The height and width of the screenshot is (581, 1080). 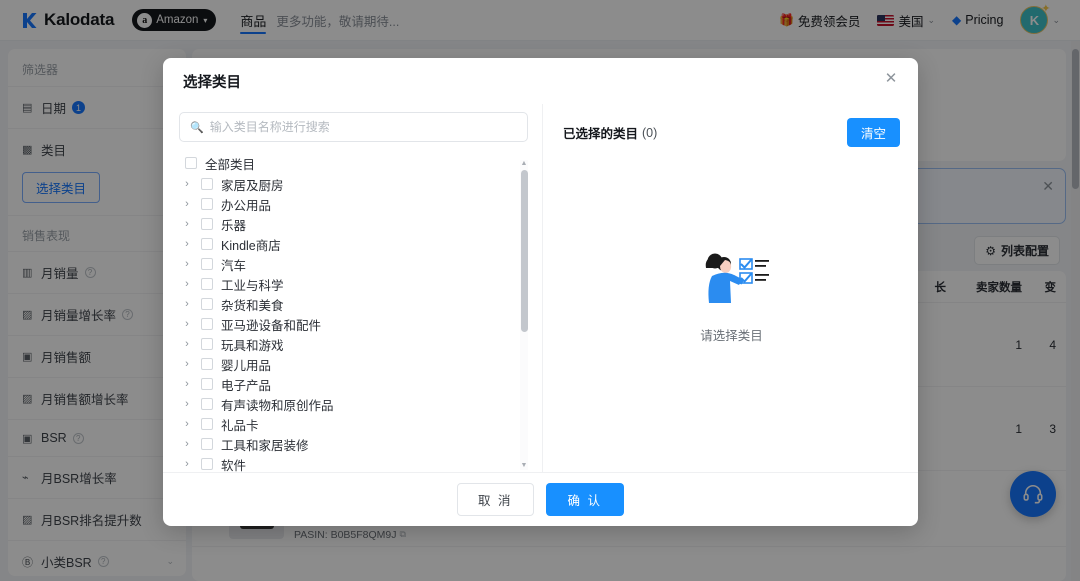 What do you see at coordinates (584, 499) in the screenshot?
I see `confirm-button: 确 认` at bounding box center [584, 499].